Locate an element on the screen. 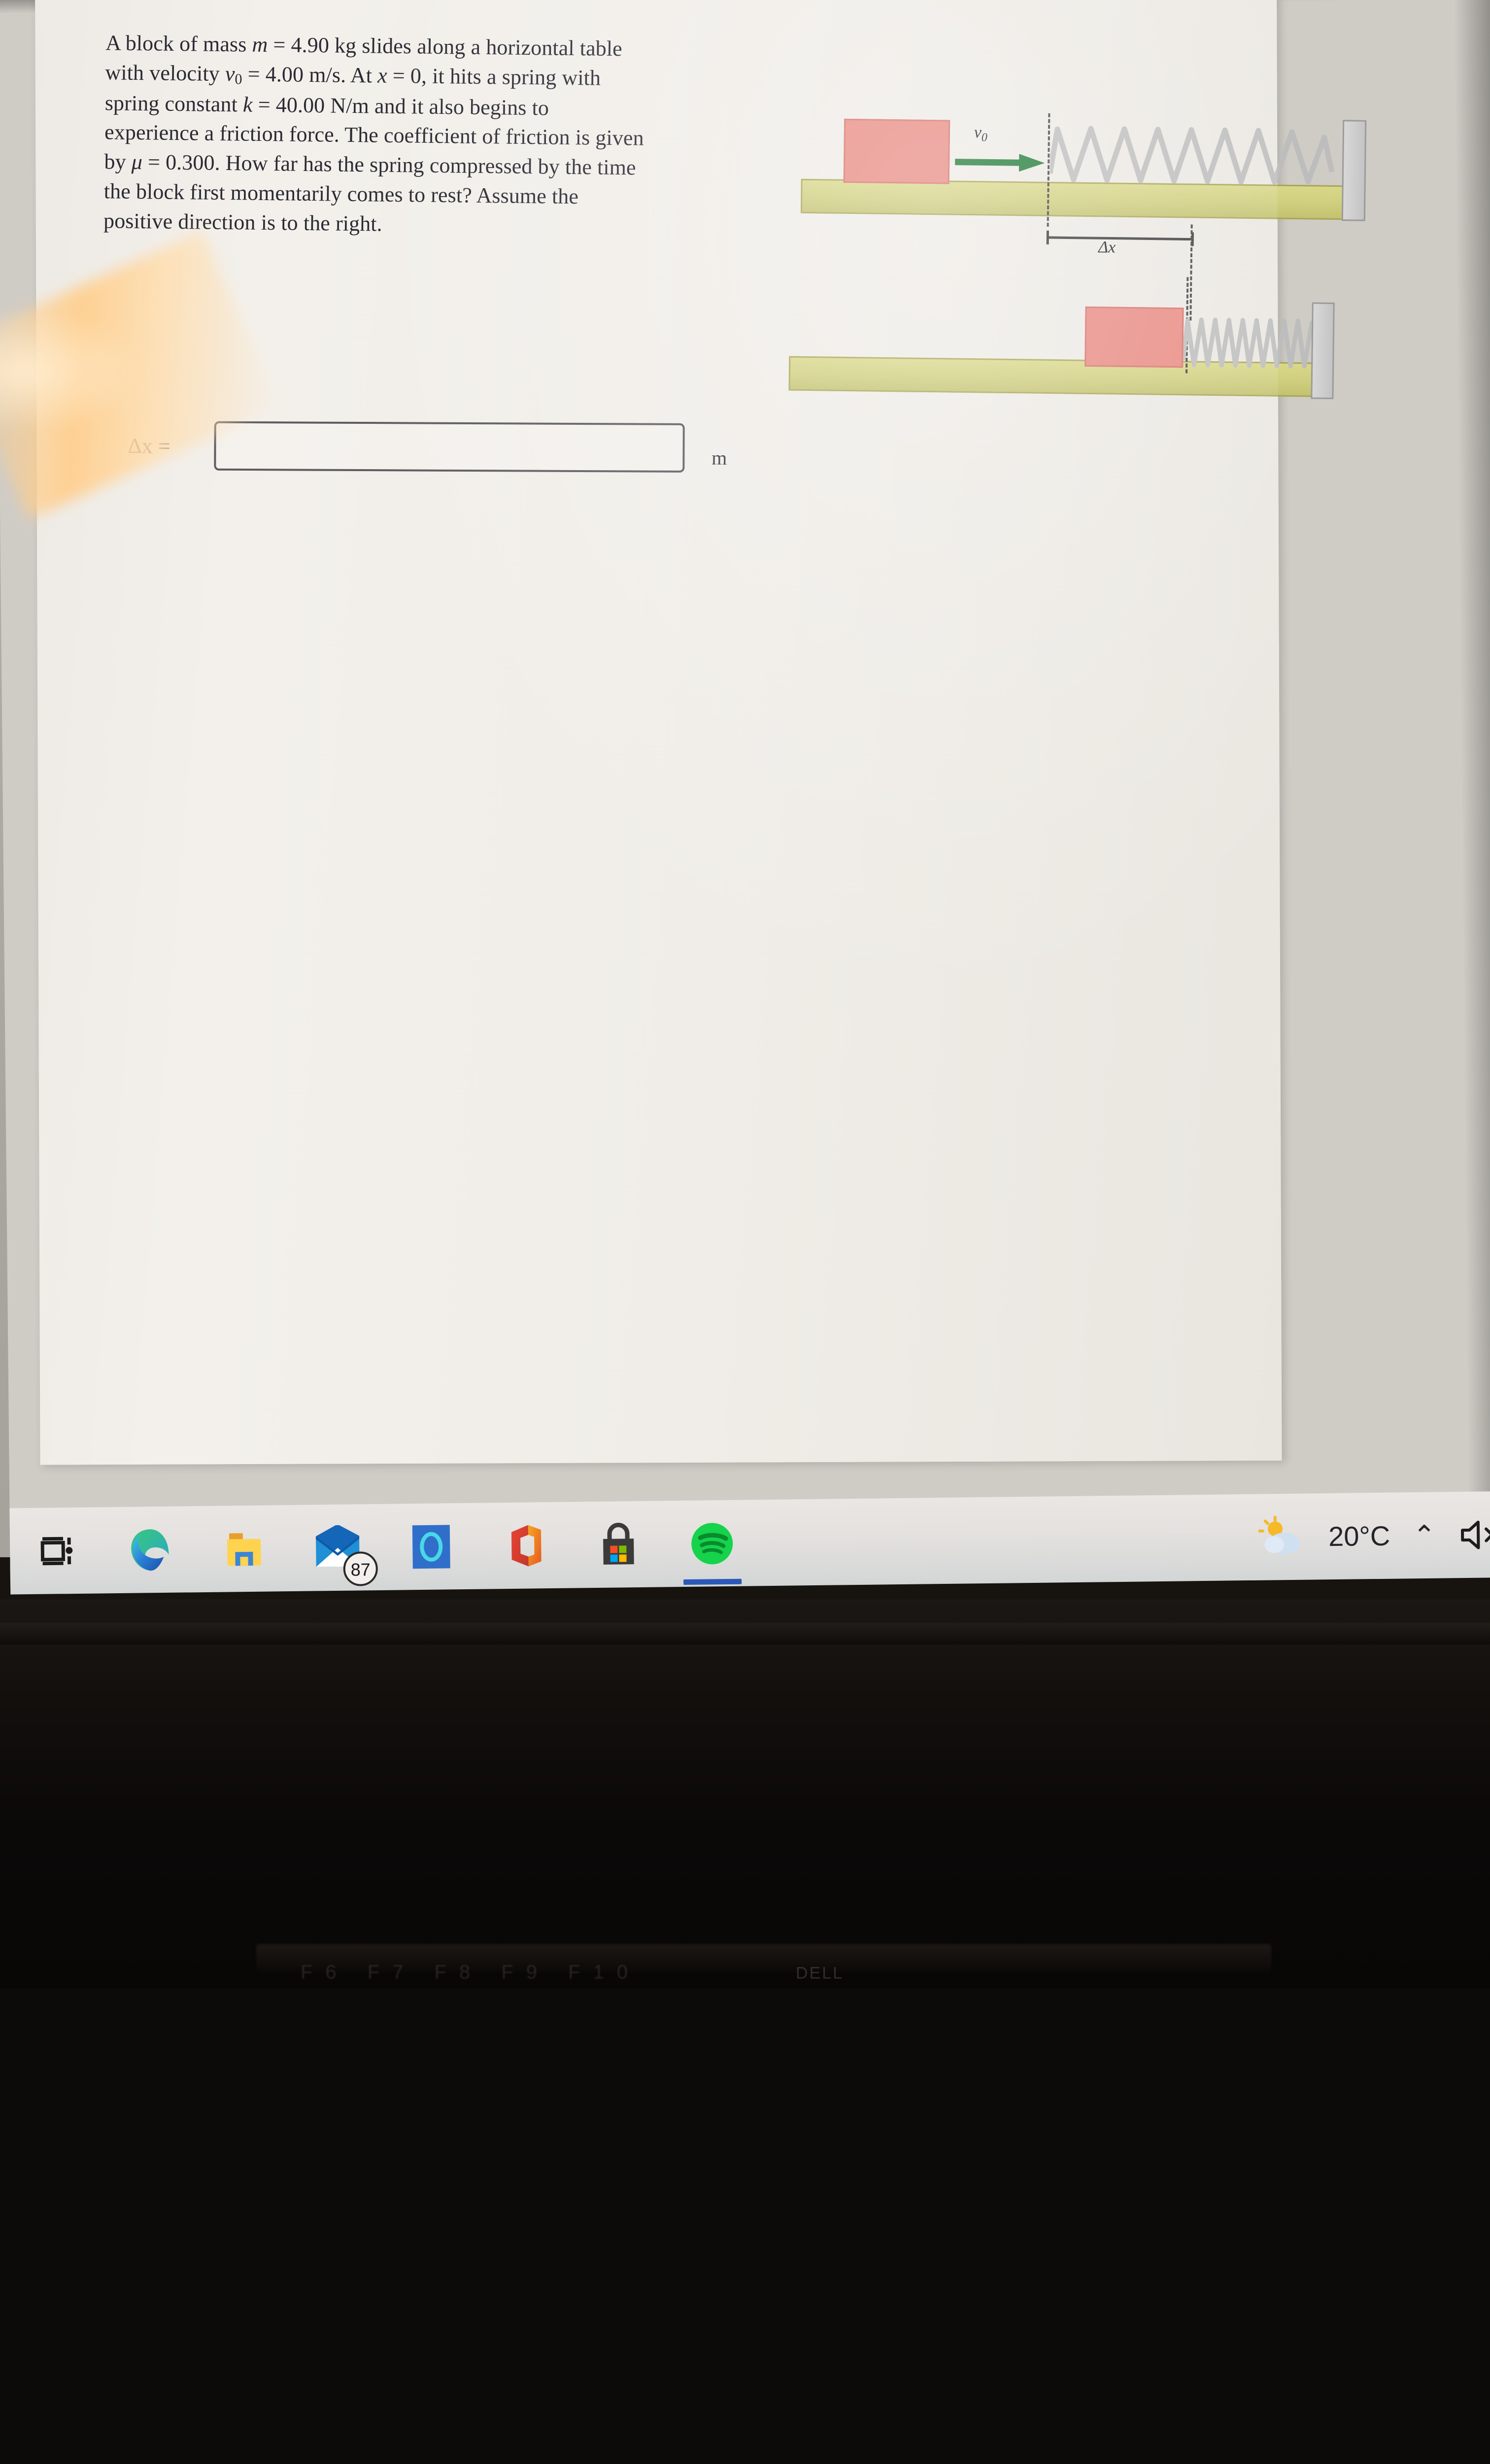 The image size is (1490, 2464). taskbar-item-edge is located at coordinates (150, 1549).